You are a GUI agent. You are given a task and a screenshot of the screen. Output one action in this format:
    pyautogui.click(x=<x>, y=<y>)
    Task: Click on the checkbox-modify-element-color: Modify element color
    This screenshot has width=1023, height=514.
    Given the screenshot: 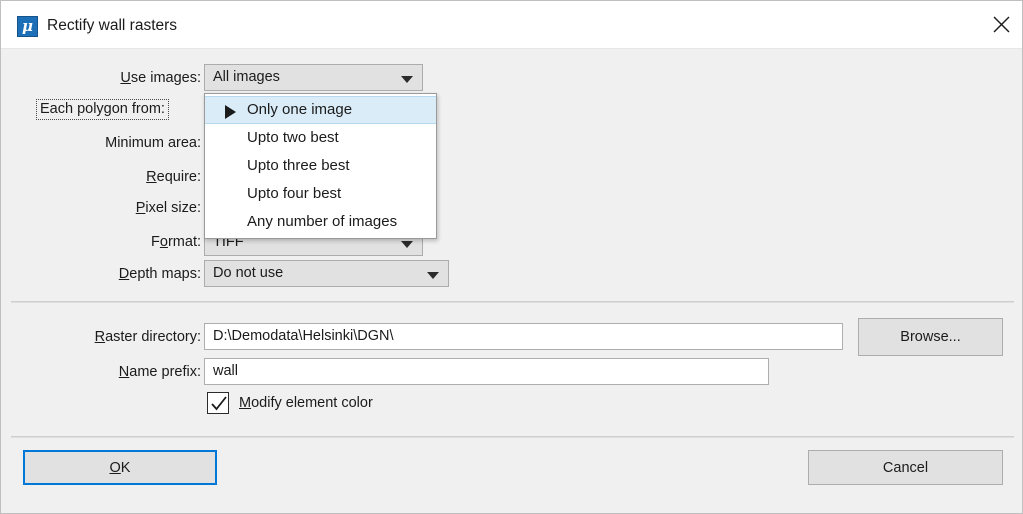 What is the action you would take?
    pyautogui.click(x=290, y=403)
    